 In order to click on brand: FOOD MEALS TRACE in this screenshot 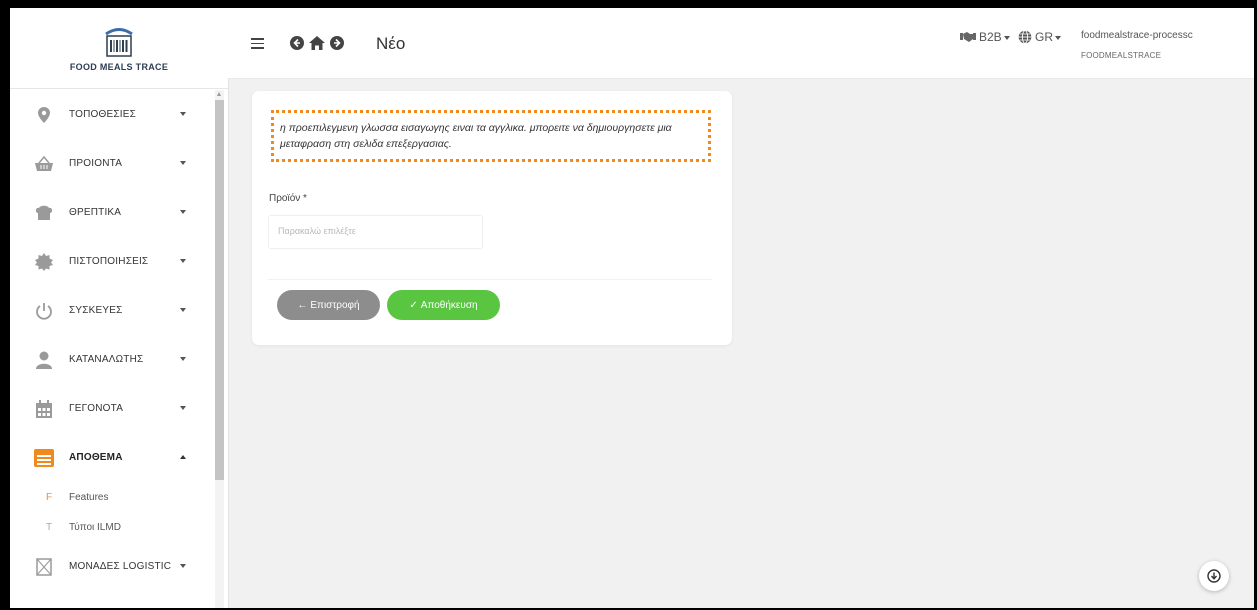, I will do `click(119, 48)`.